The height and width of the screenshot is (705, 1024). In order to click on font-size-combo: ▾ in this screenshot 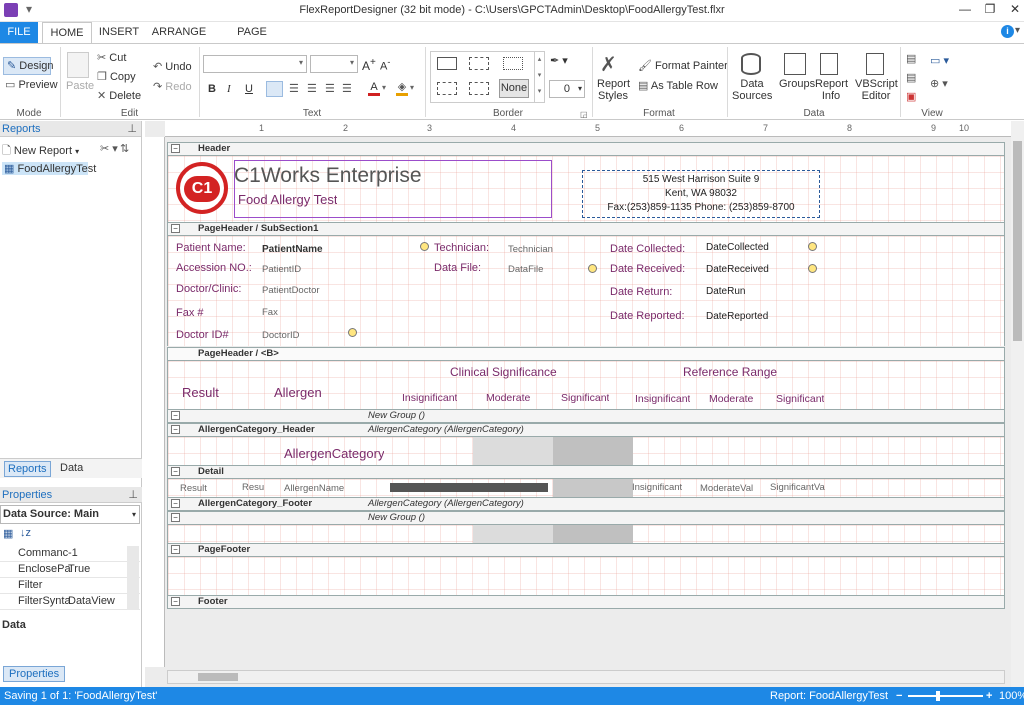, I will do `click(334, 64)`.